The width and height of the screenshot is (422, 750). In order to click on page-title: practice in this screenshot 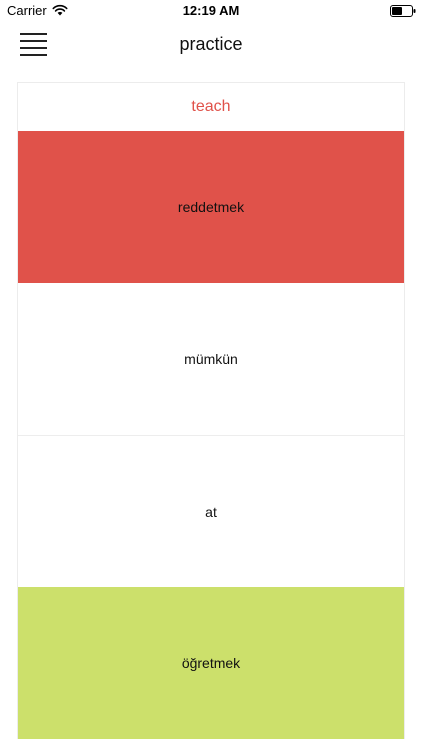, I will do `click(211, 44)`.